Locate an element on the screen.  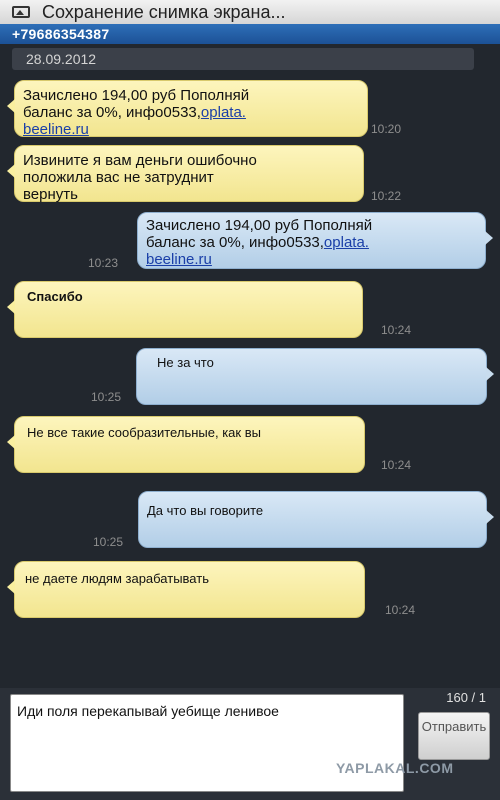
message-input: Иди поля перекапывай уебище ленивое is located at coordinates (207, 743).